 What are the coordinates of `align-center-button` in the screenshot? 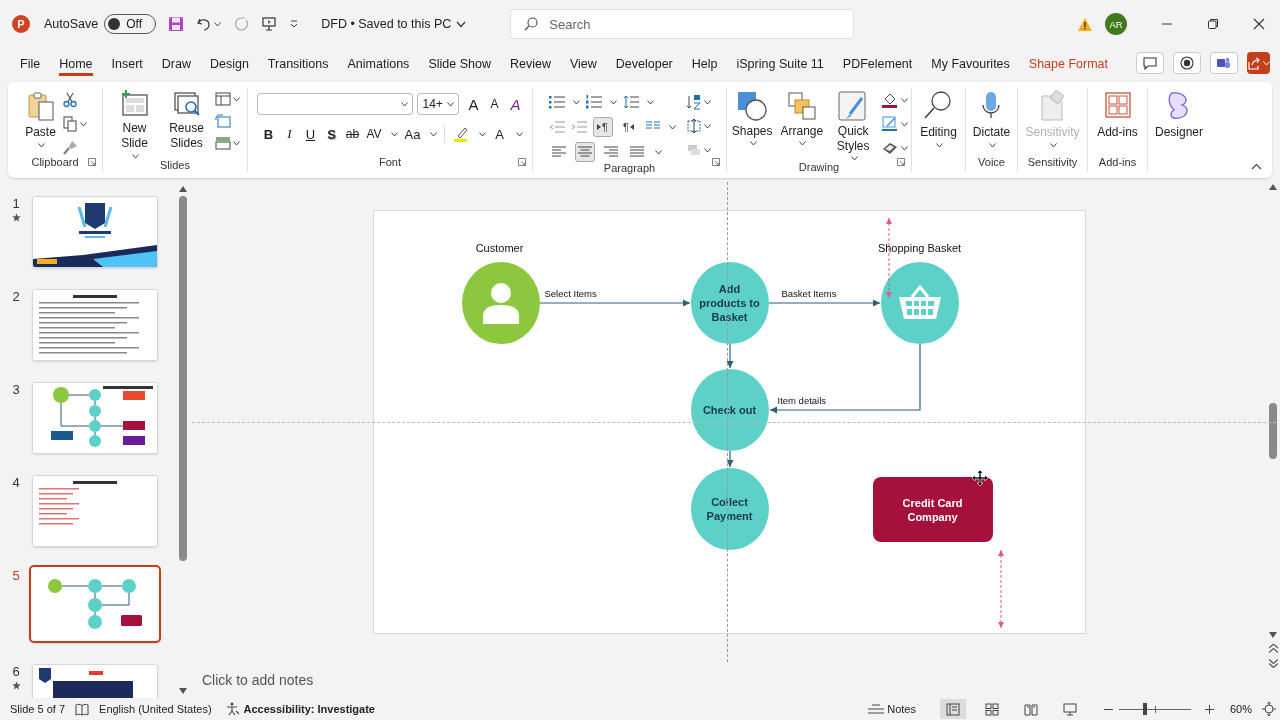 It's located at (584, 152).